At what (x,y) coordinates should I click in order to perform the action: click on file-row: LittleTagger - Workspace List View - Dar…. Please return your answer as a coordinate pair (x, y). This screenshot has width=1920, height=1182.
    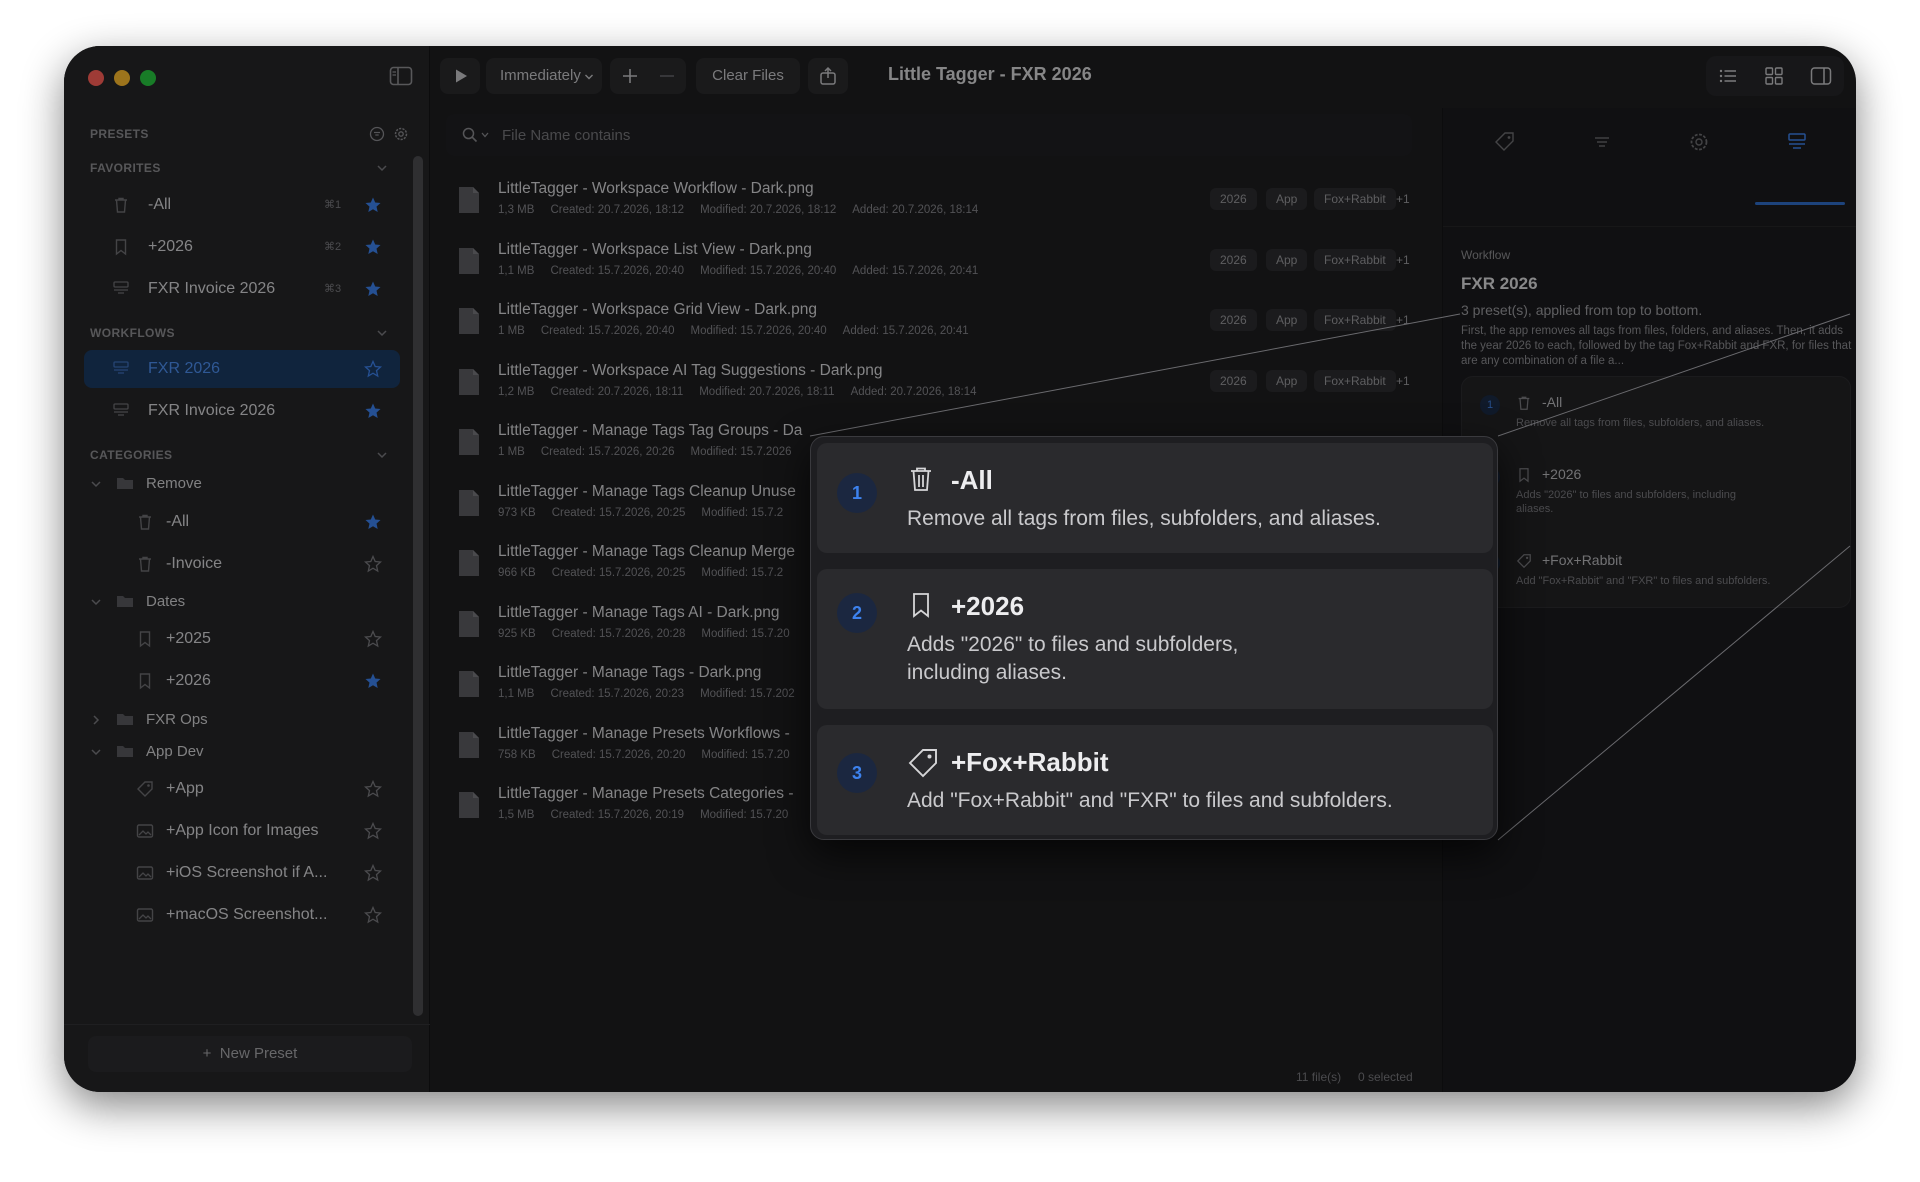
    Looking at the image, I should click on (929, 261).